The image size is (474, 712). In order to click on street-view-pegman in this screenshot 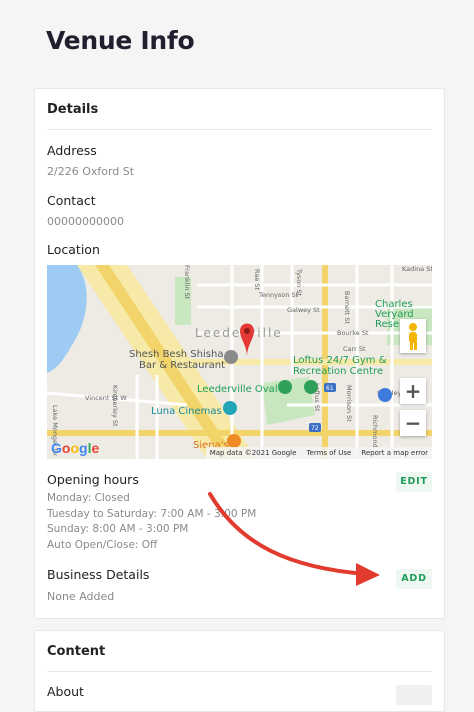, I will do `click(413, 336)`.